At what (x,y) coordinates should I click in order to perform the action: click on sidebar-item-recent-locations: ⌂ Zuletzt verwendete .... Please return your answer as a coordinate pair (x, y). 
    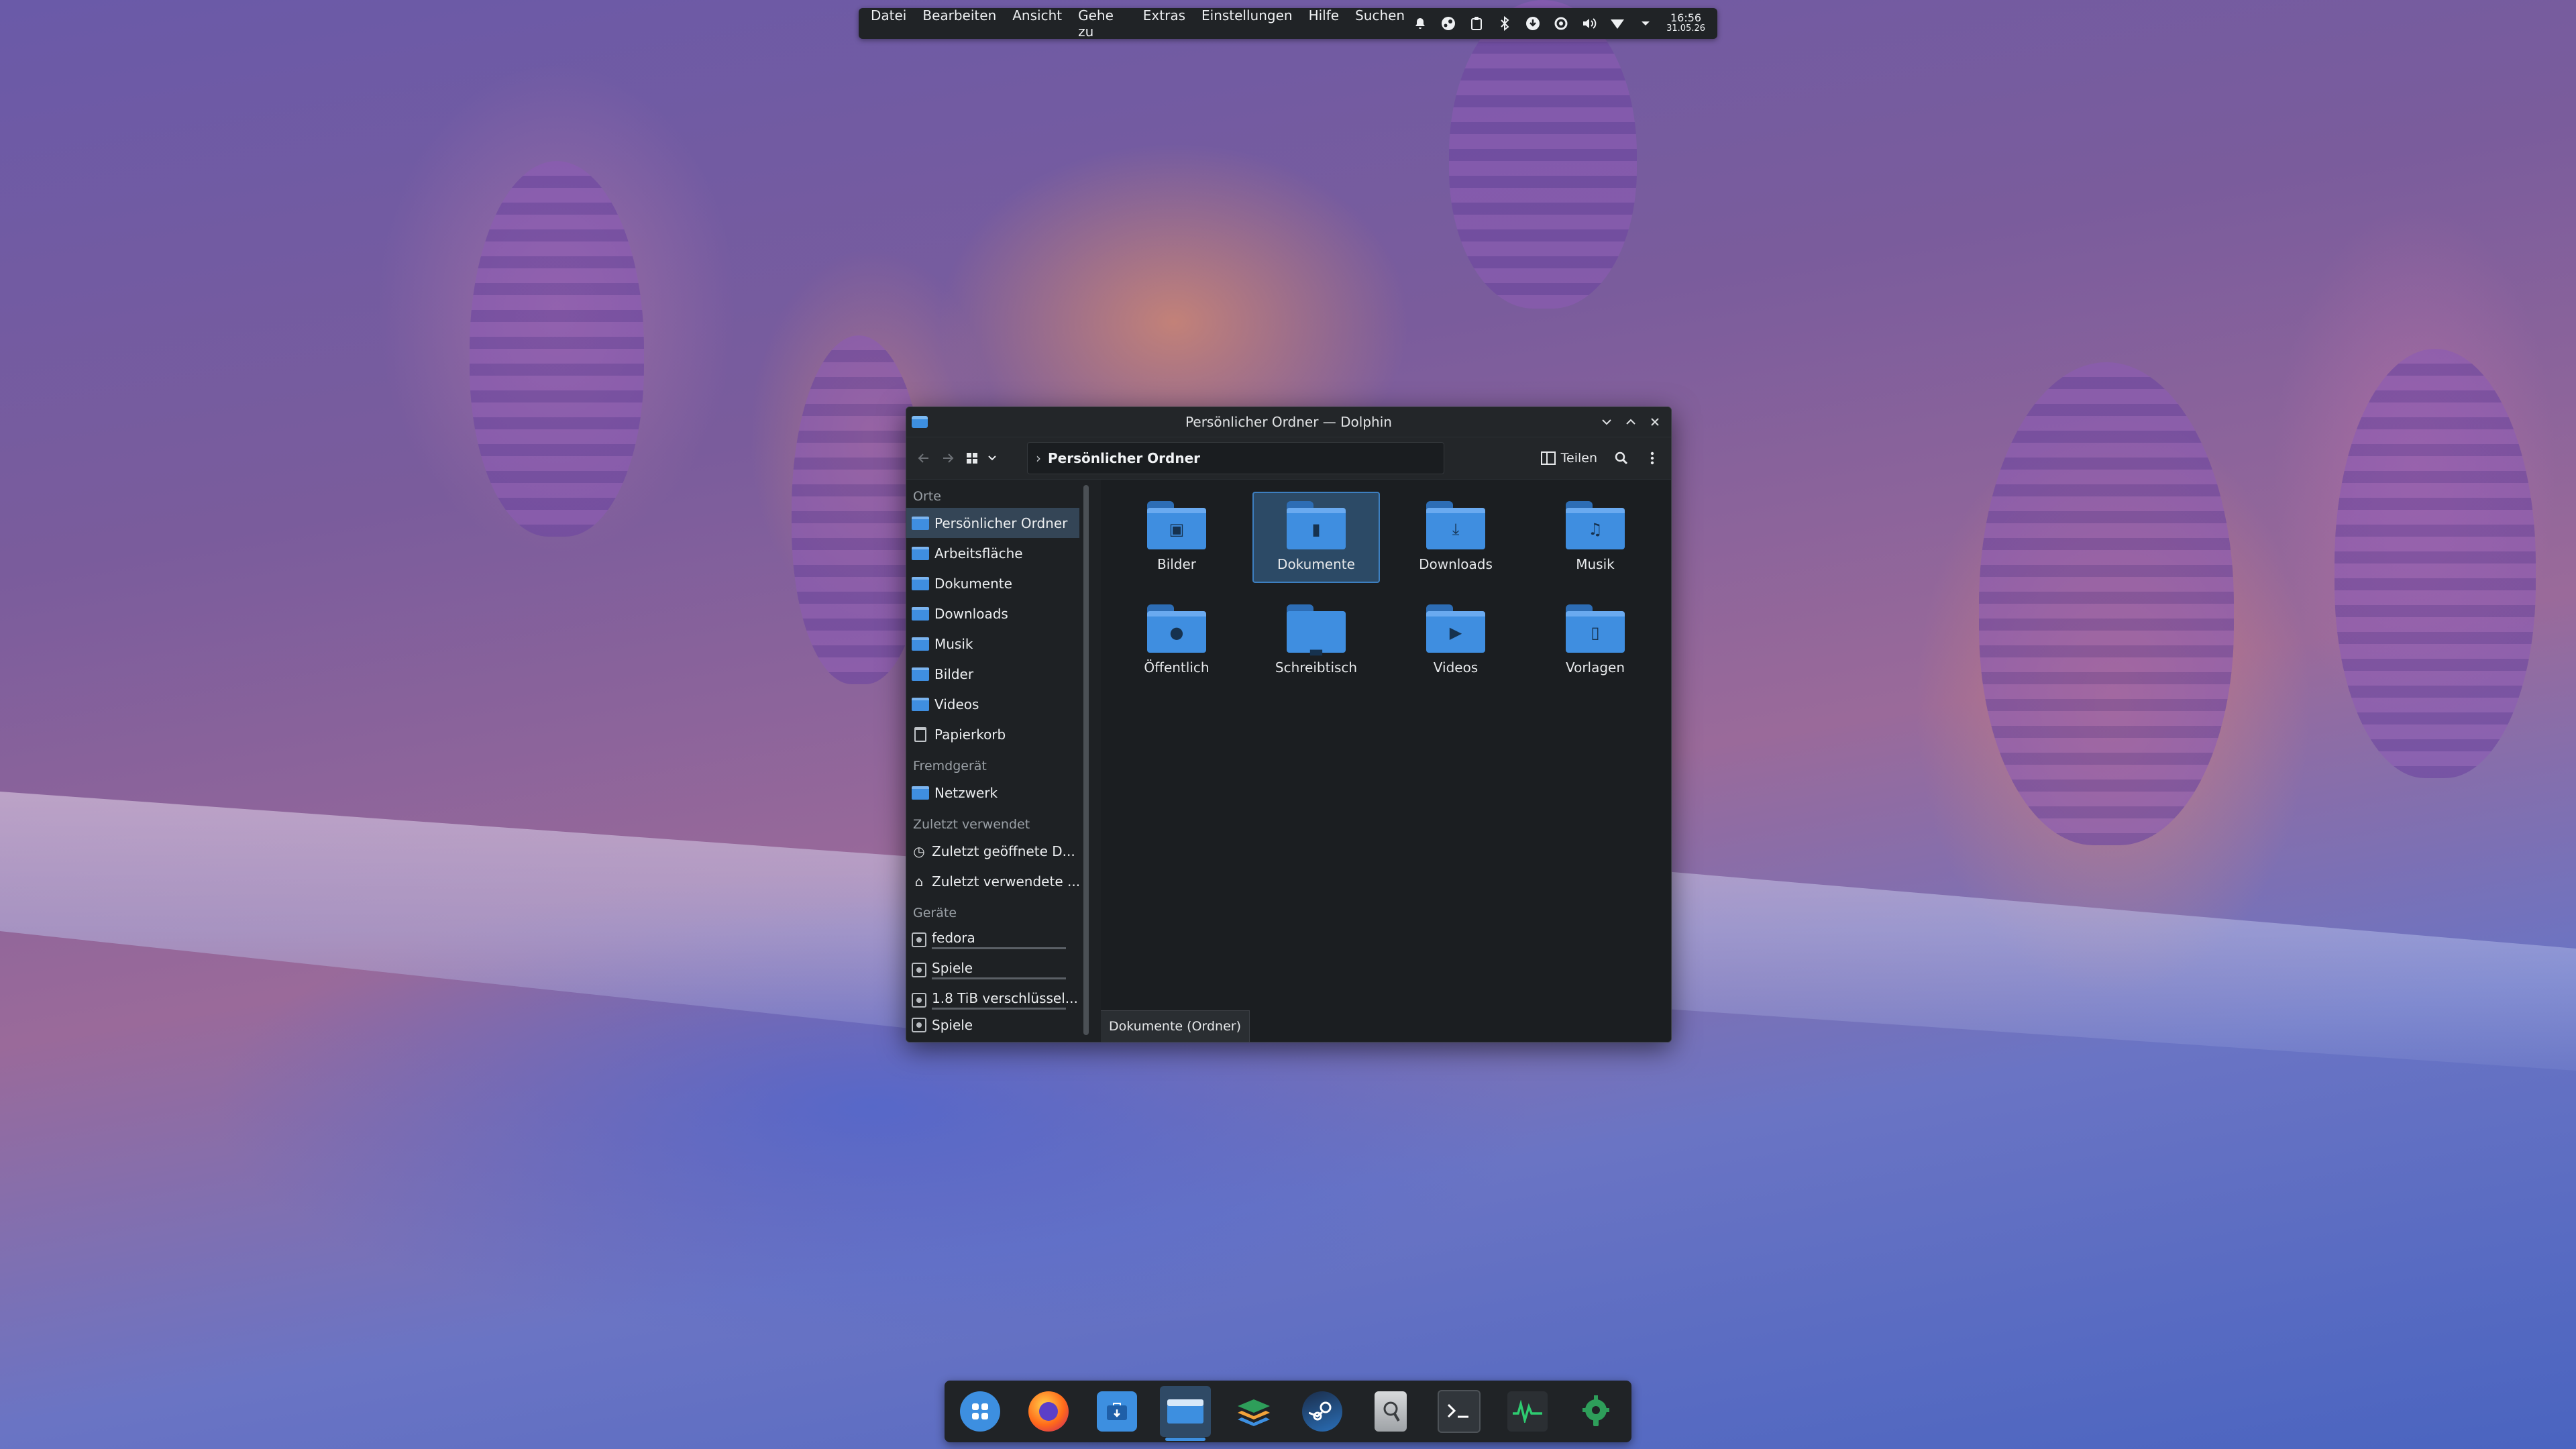
    Looking at the image, I should click on (992, 881).